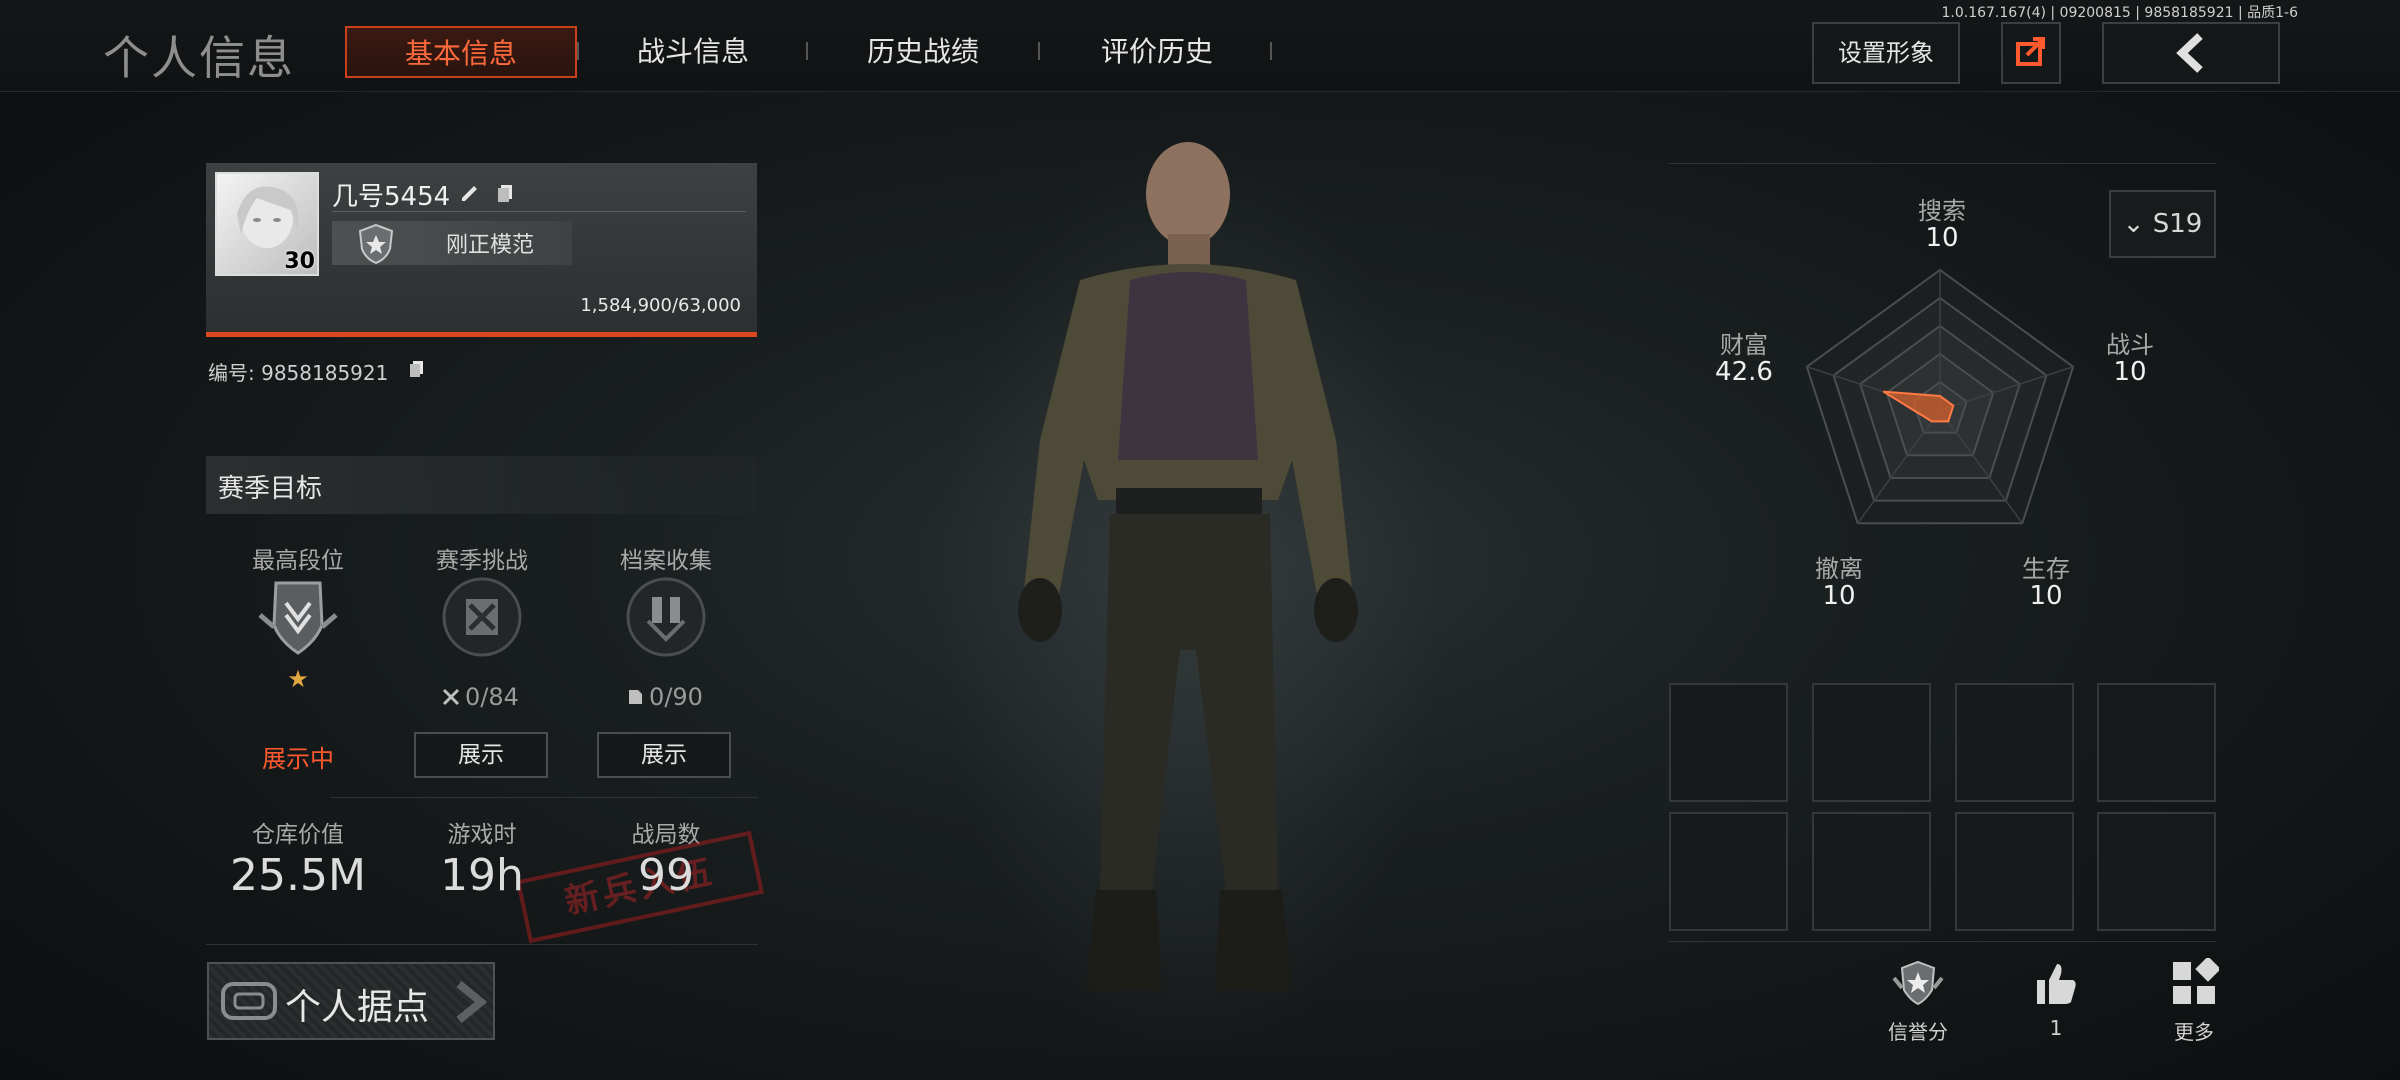 This screenshot has width=2400, height=1080. Describe the element at coordinates (482, 561) in the screenshot. I see `goal-label-season-challenge: 赛季挑战` at that location.